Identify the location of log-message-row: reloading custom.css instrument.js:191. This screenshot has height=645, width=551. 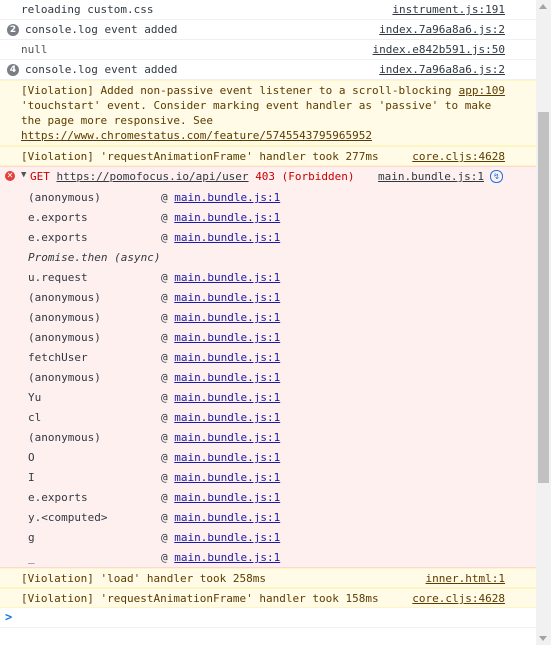
(268, 10).